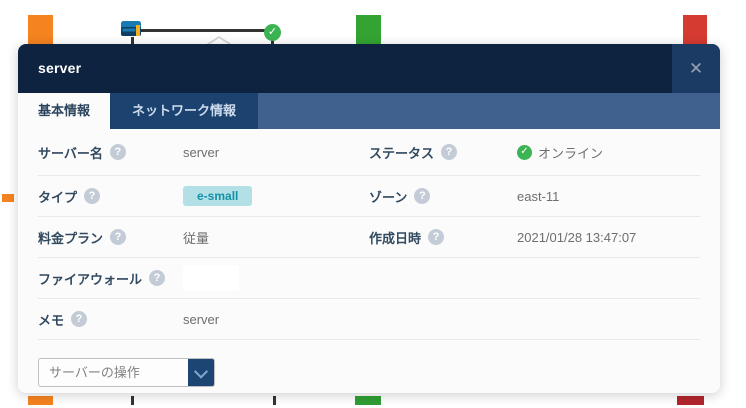 This screenshot has width=746, height=408. Describe the element at coordinates (70, 153) in the screenshot. I see `field-label: サーバー名` at that location.